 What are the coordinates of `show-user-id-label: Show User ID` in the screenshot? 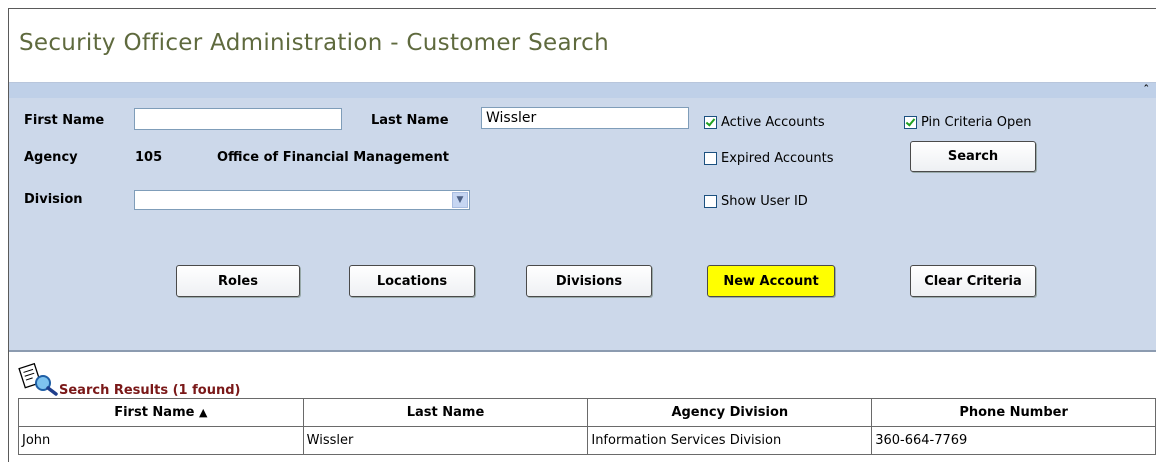 It's located at (764, 201).